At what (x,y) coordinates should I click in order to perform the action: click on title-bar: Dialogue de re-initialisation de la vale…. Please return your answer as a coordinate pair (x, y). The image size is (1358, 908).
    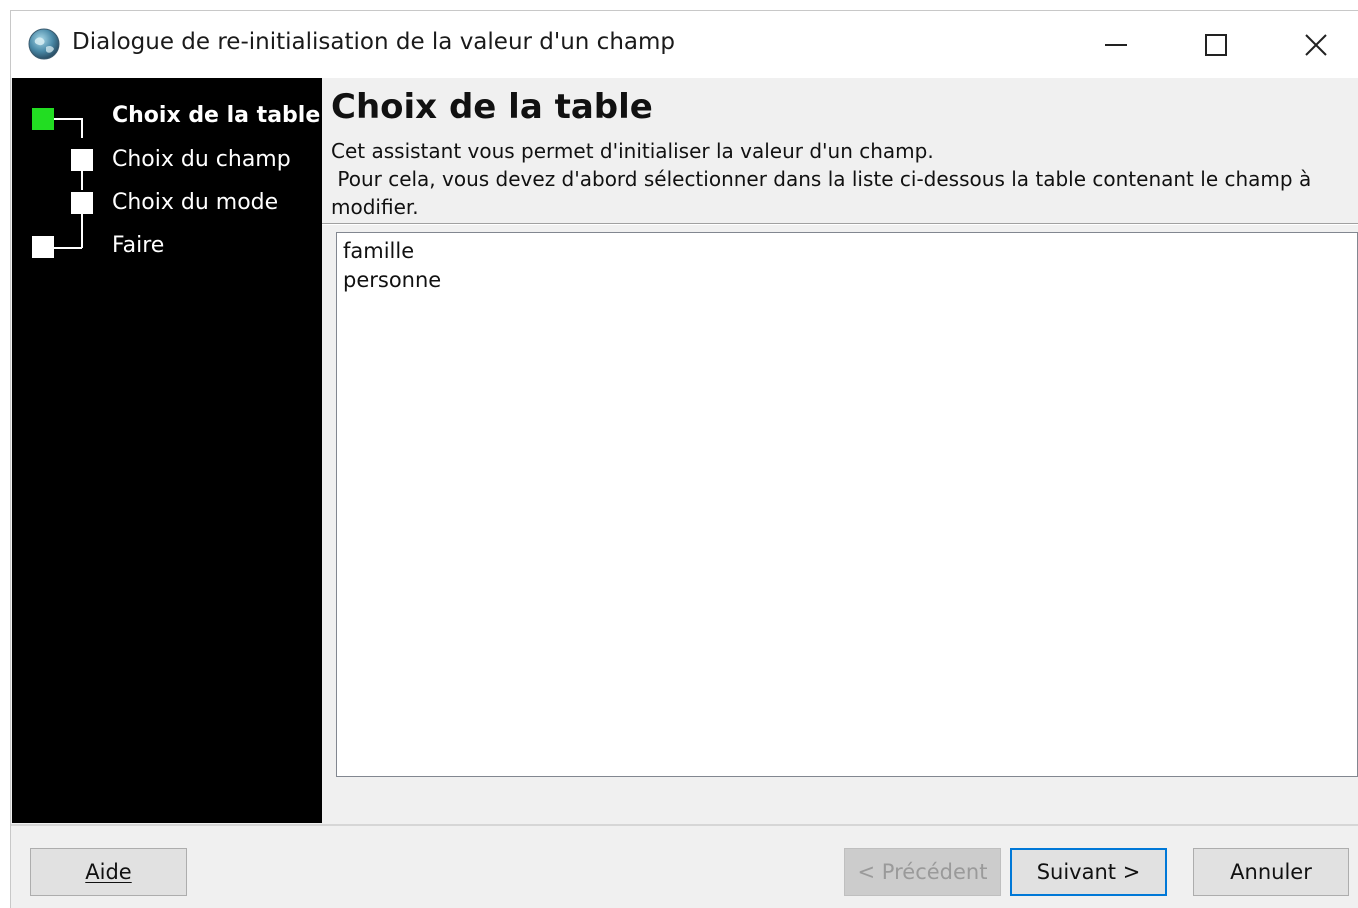
    Looking at the image, I should click on (684, 44).